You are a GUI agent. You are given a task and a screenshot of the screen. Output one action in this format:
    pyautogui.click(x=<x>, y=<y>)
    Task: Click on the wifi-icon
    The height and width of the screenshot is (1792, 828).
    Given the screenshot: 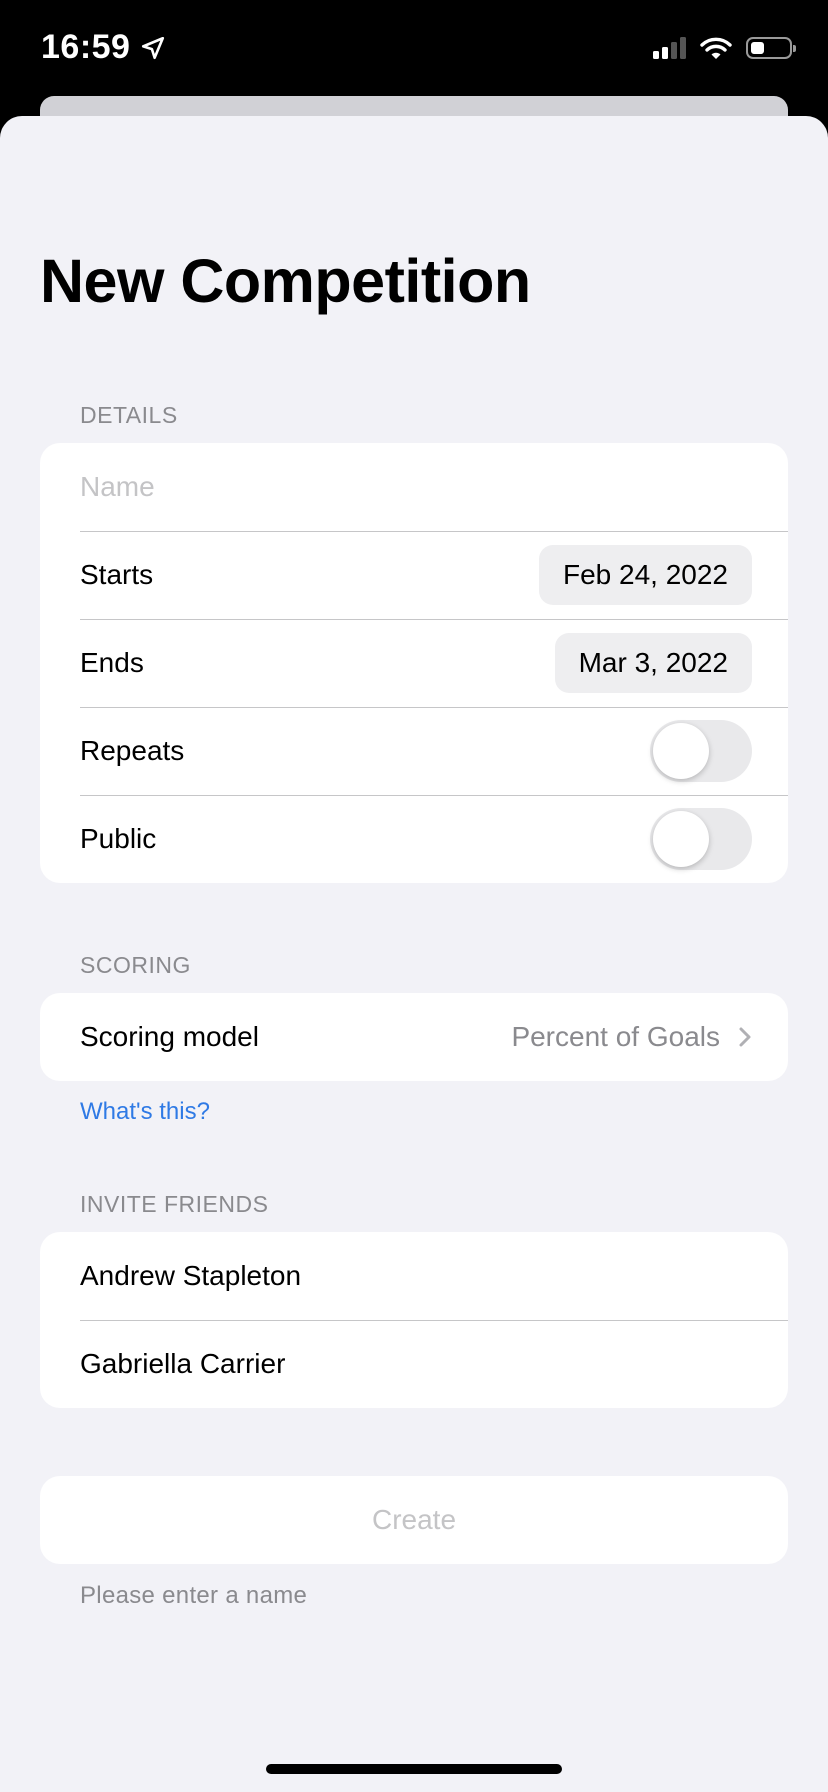 What is the action you would take?
    pyautogui.click(x=716, y=48)
    